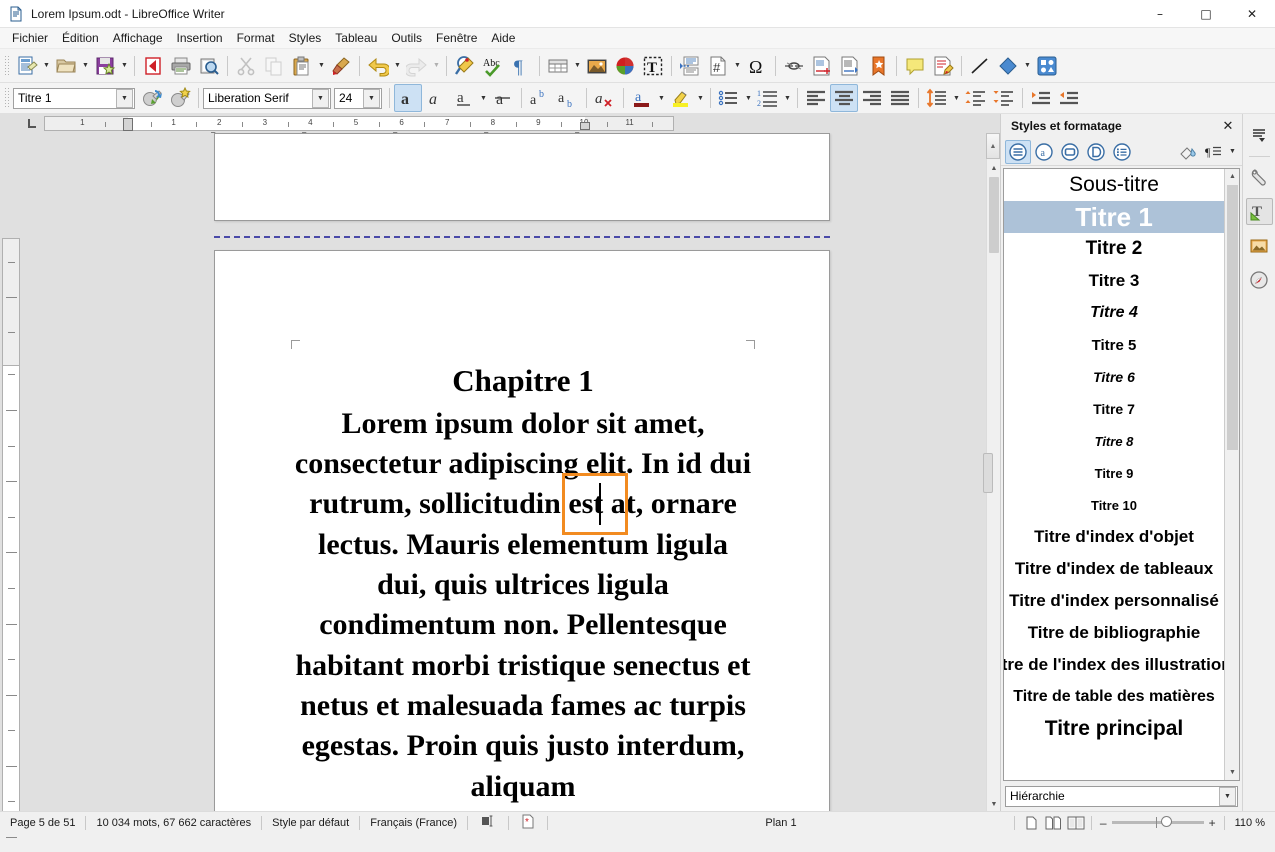  What do you see at coordinates (1114, 729) in the screenshot?
I see `style-list-item: Titre principal` at bounding box center [1114, 729].